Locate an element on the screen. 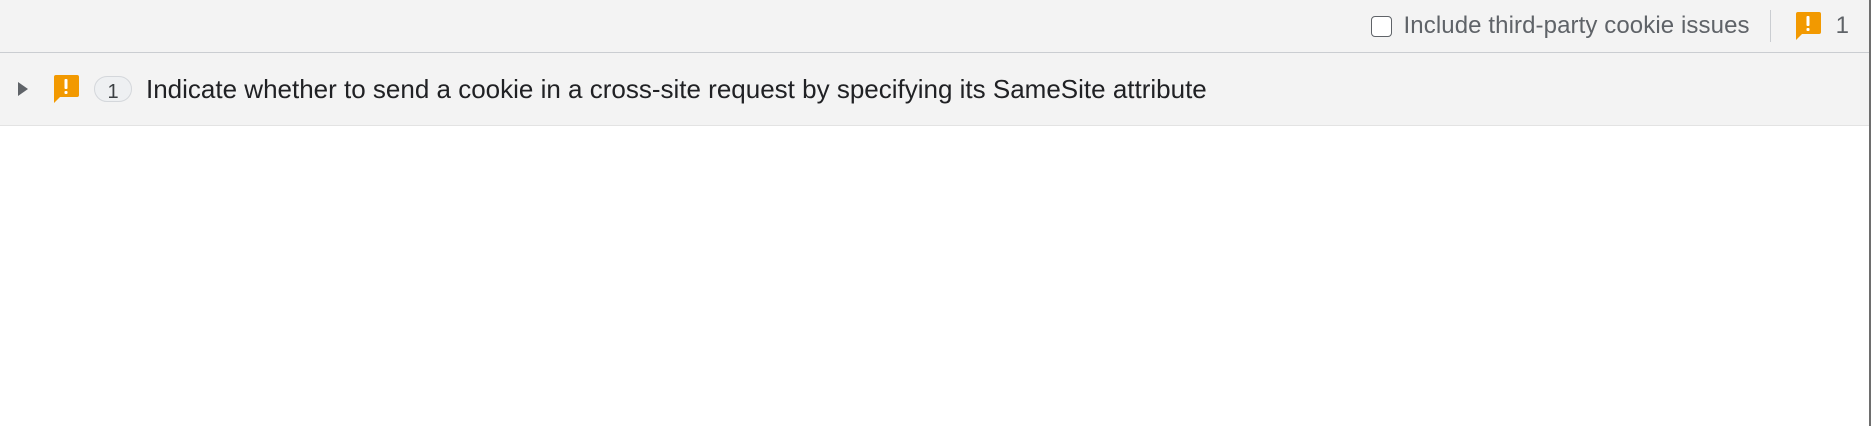 This screenshot has width=1873, height=426. issue-count-summary: 1 is located at coordinates (1821, 26).